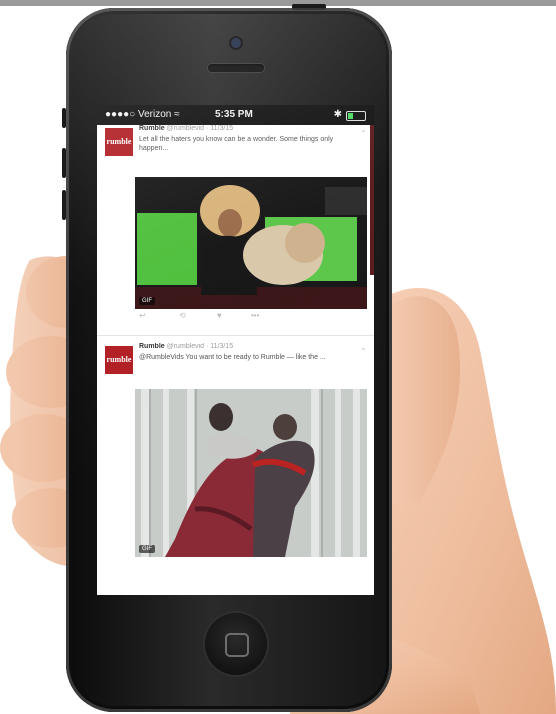 This screenshot has height=714, width=556. I want to click on volume-down-button, so click(64, 205).